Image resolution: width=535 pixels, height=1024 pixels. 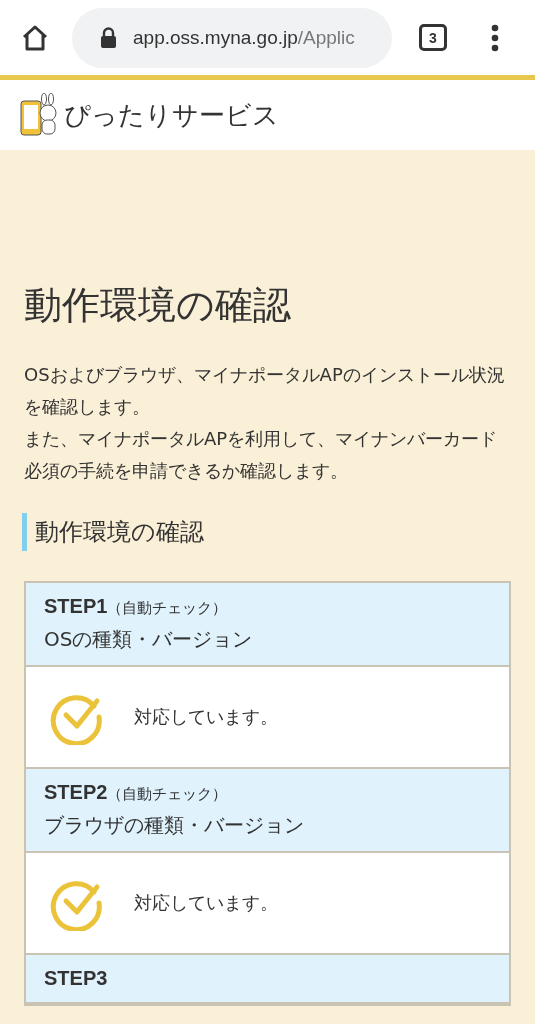 What do you see at coordinates (261, 455) in the screenshot?
I see `intro-text: また、マイナポータルAPを利用して、マイナンバーカード必須の手続を申請できるか確認します。` at bounding box center [261, 455].